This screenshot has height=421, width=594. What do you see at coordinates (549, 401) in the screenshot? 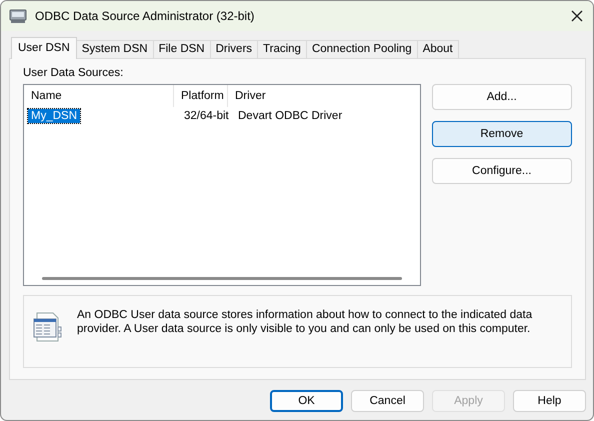
I see `dialog-button: Help` at bounding box center [549, 401].